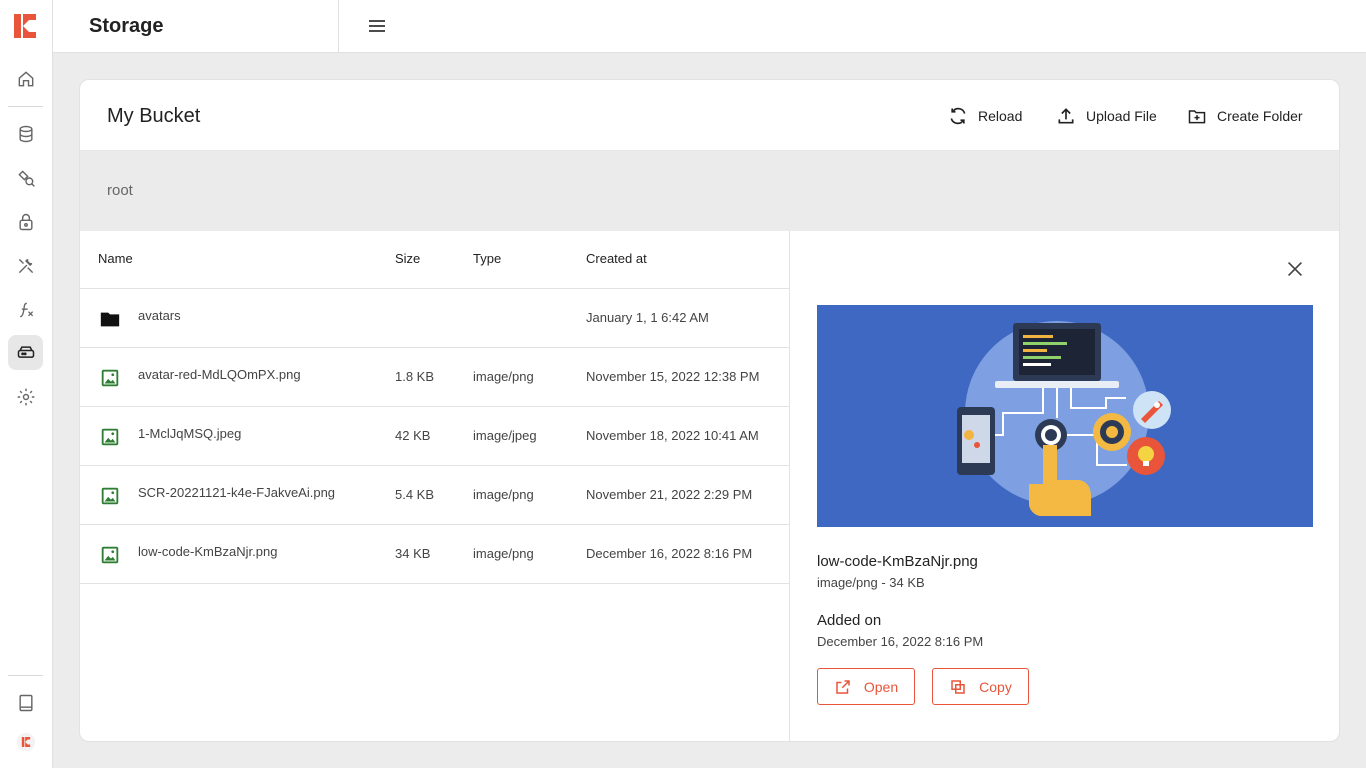 This screenshot has height=768, width=1366. Describe the element at coordinates (413, 553) in the screenshot. I see `row-size: 34 KB` at that location.